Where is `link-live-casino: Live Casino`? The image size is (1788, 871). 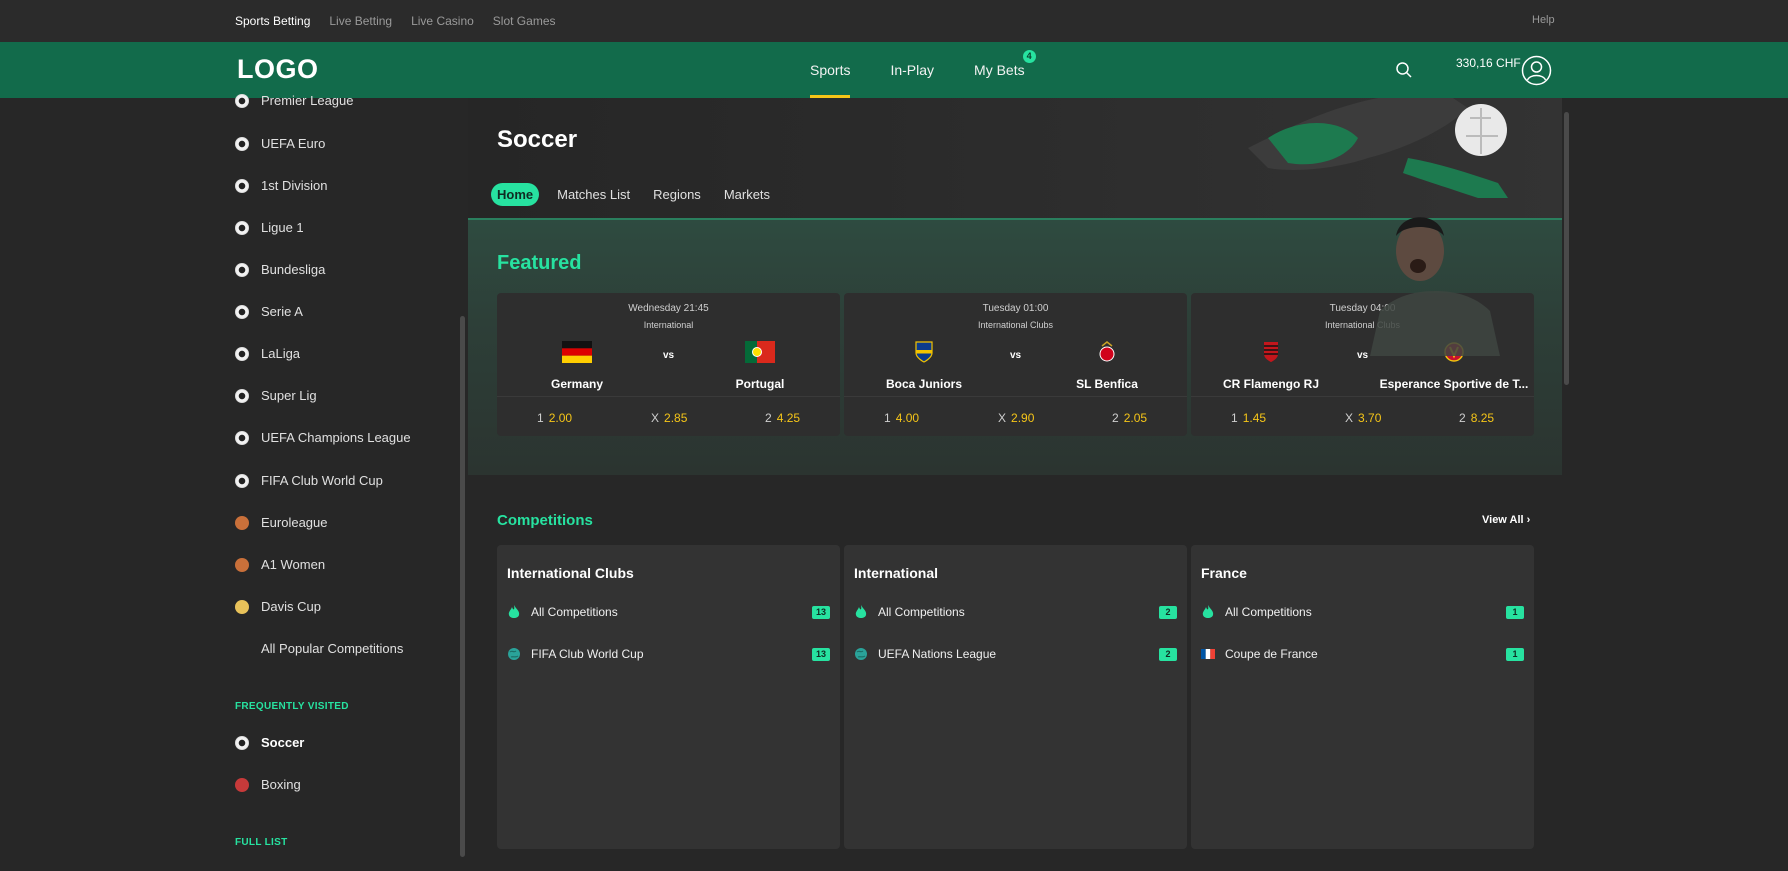 link-live-casino: Live Casino is located at coordinates (442, 21).